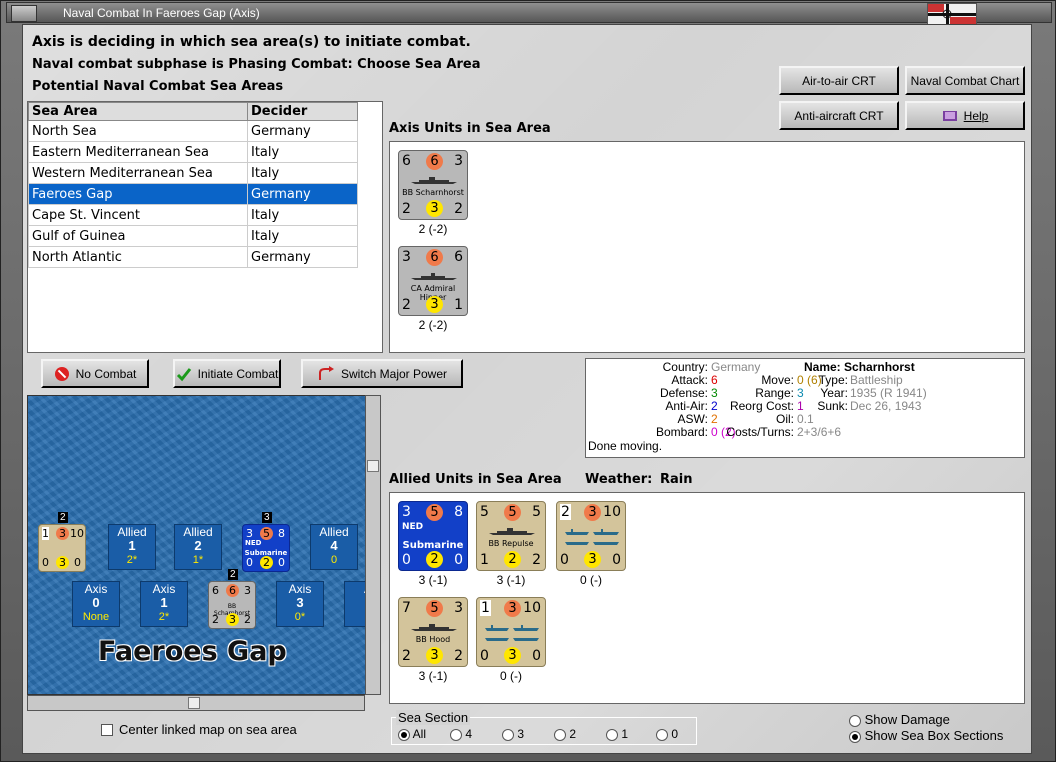  I want to click on table-row: North Sea Germany, so click(193, 131).